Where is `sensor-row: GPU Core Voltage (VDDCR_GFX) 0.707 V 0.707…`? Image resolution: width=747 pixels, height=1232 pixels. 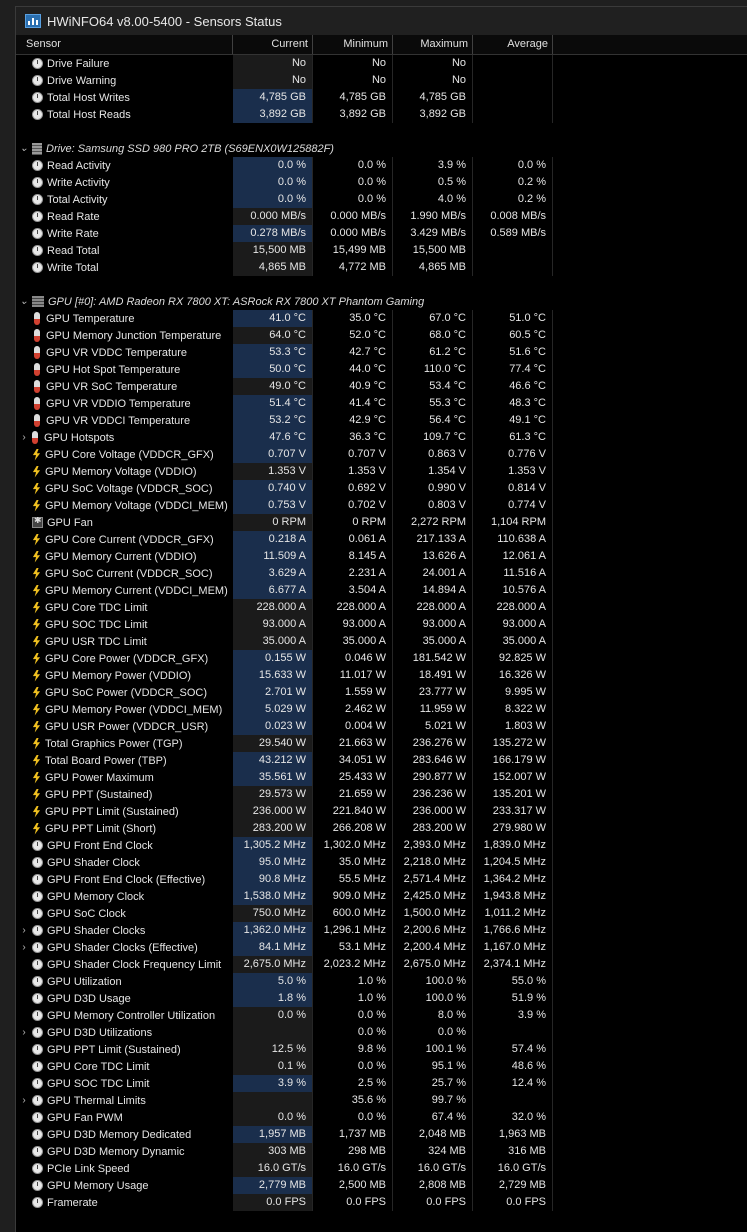 sensor-row: GPU Core Voltage (VDDCR_GFX) 0.707 V 0.707… is located at coordinates (381, 454).